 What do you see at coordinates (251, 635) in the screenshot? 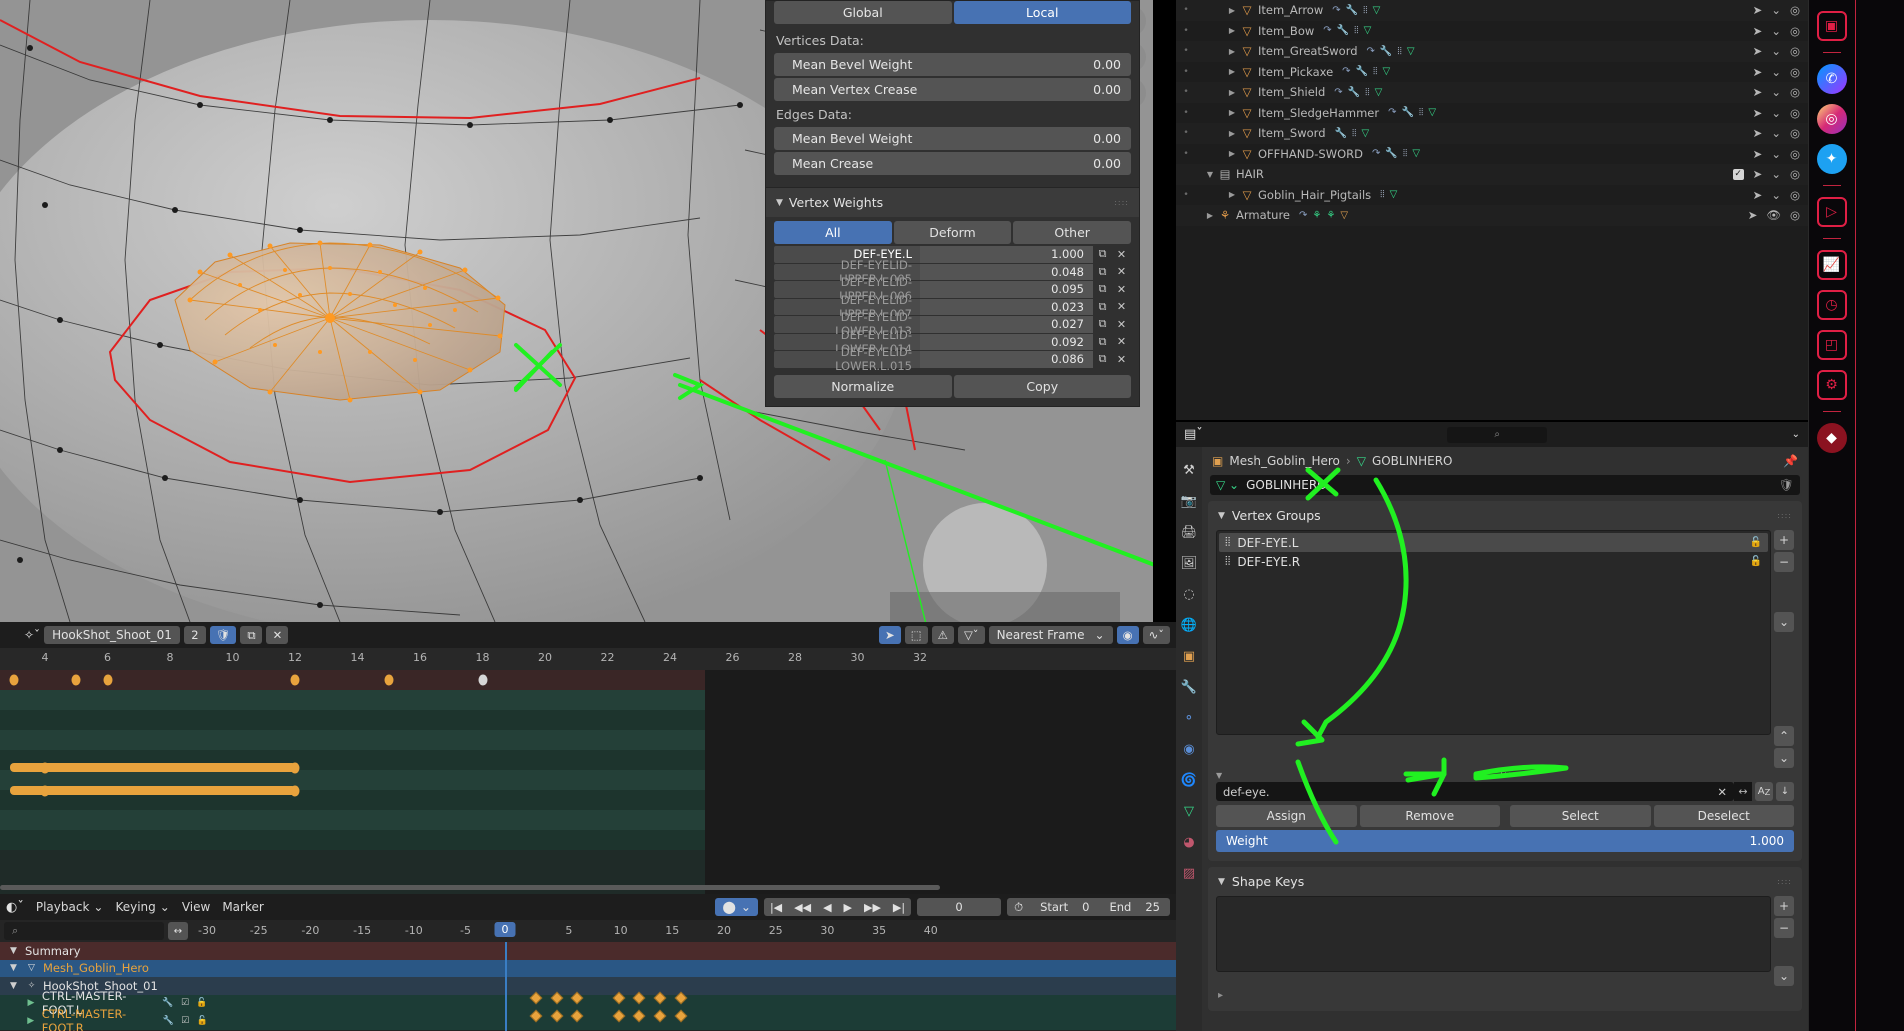
I see `duplicate-icon: ⧉` at bounding box center [251, 635].